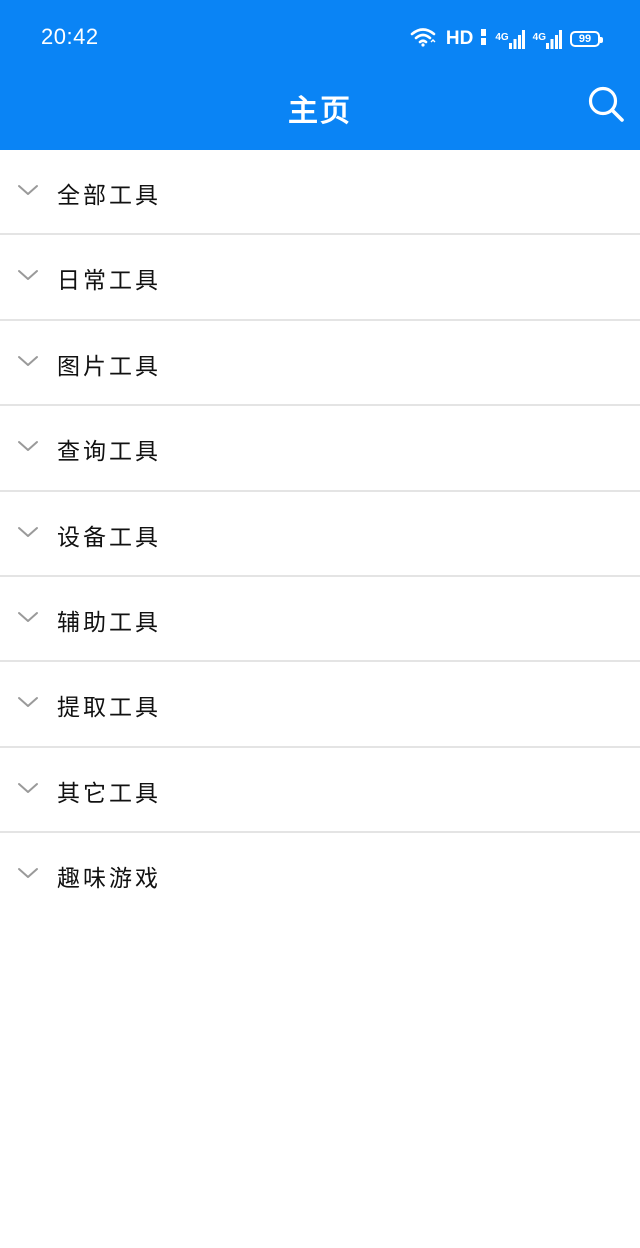  Describe the element at coordinates (423, 39) in the screenshot. I see `wifi-icon` at that location.